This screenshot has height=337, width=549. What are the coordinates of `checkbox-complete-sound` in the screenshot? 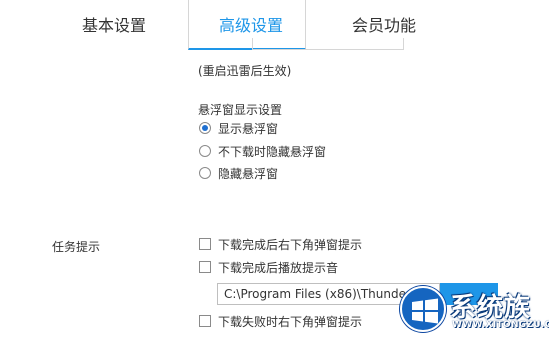 It's located at (205, 267).